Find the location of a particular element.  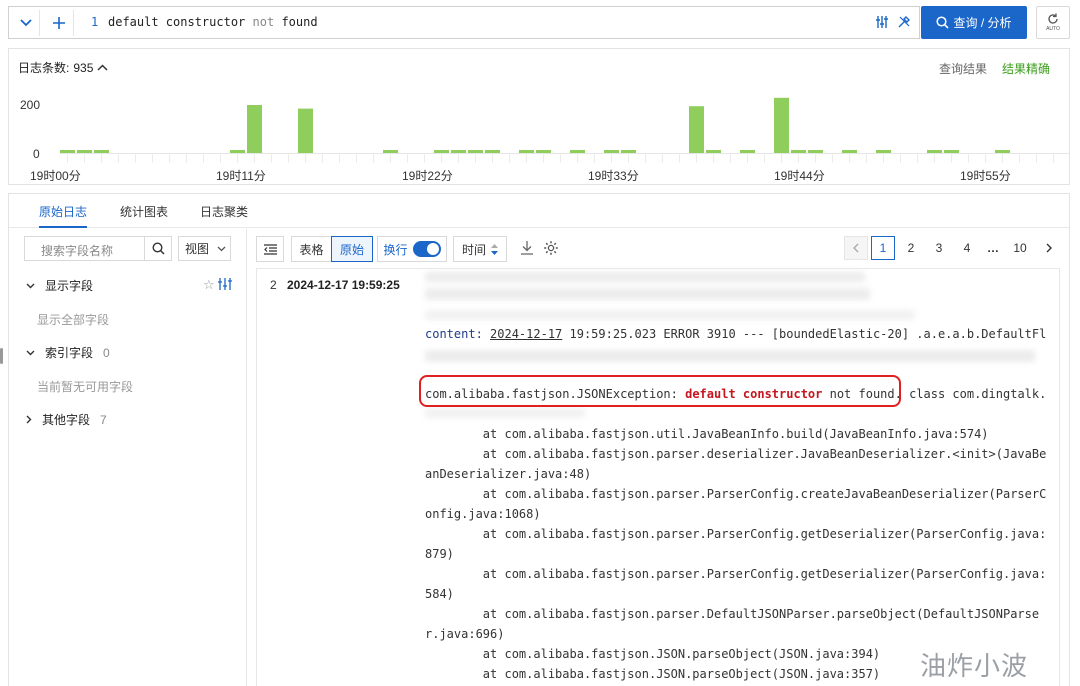

sidebar-resize-handle is located at coordinates (1, 356).